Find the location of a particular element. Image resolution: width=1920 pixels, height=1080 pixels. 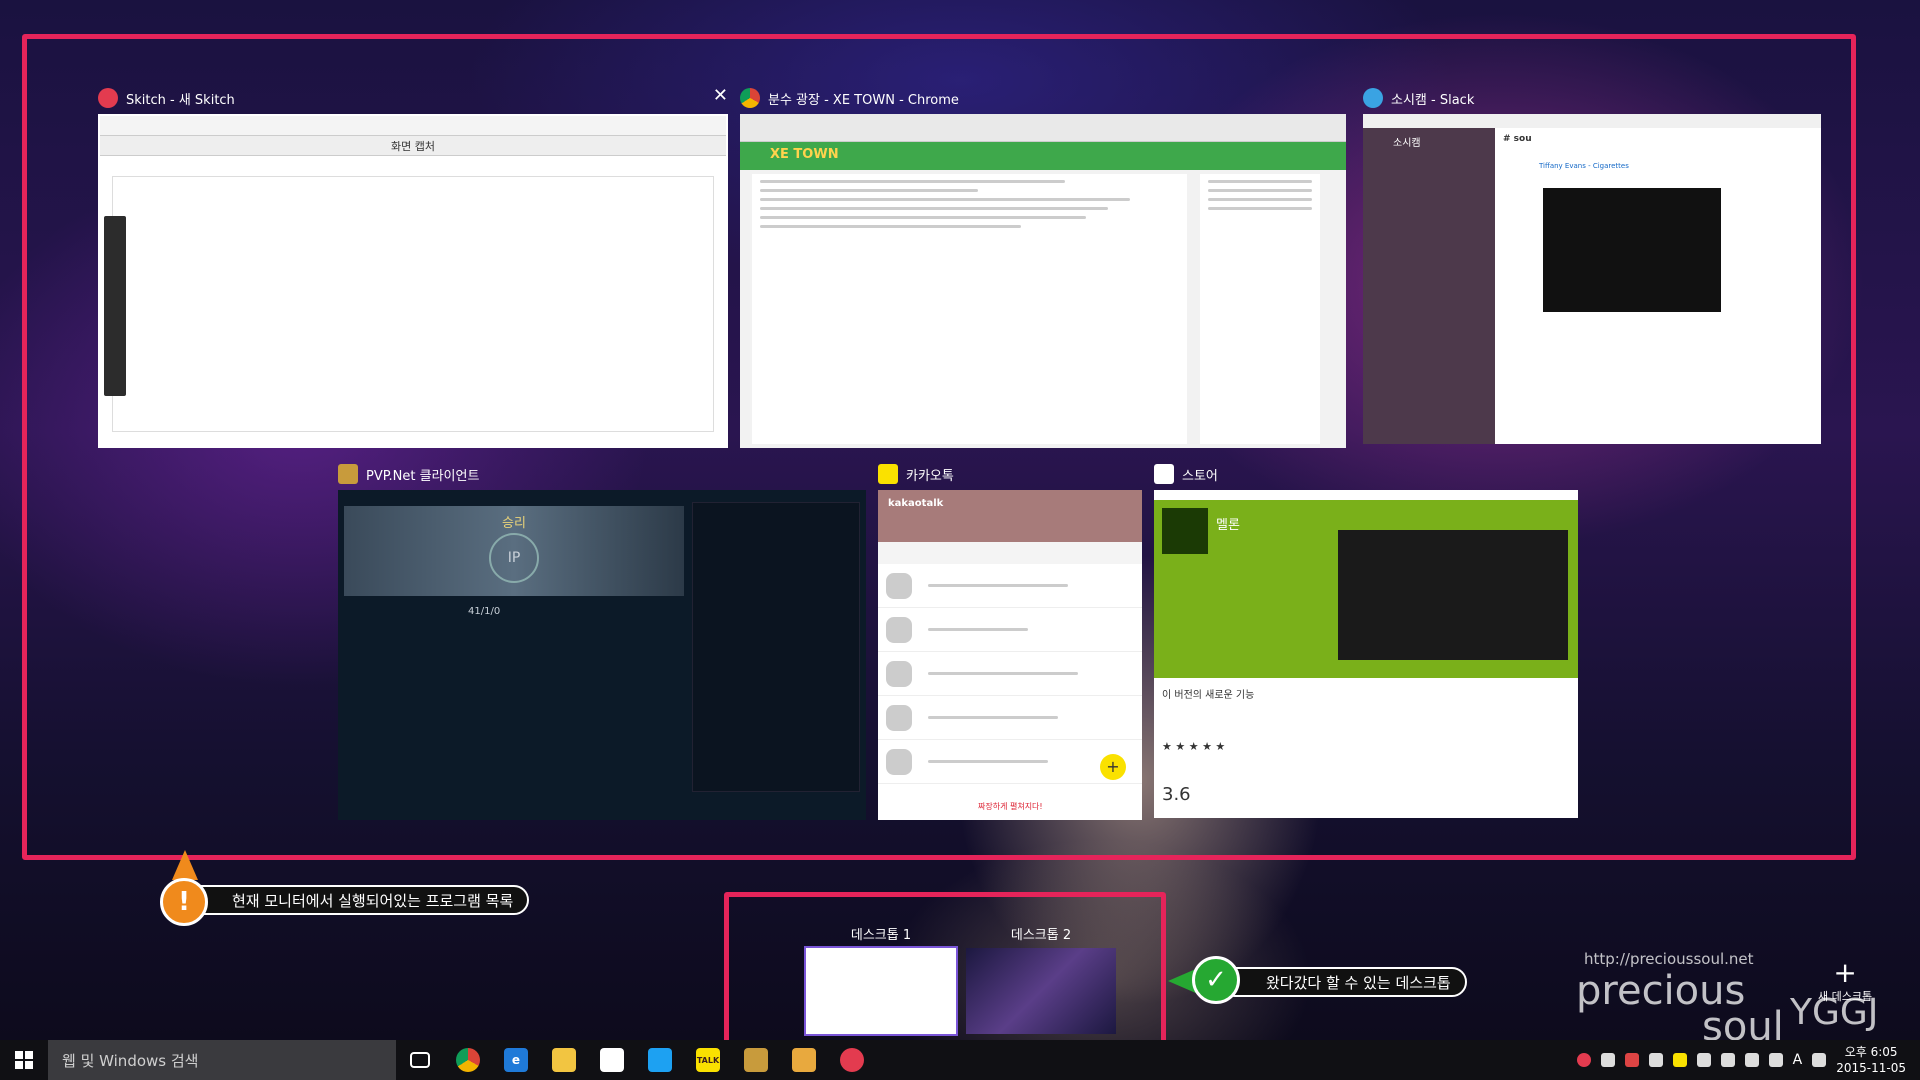

window-kakaotalk: 카카오톡 kakaotalk 짜장하게 펼쳐지다! + is located at coordinates (1010, 641).